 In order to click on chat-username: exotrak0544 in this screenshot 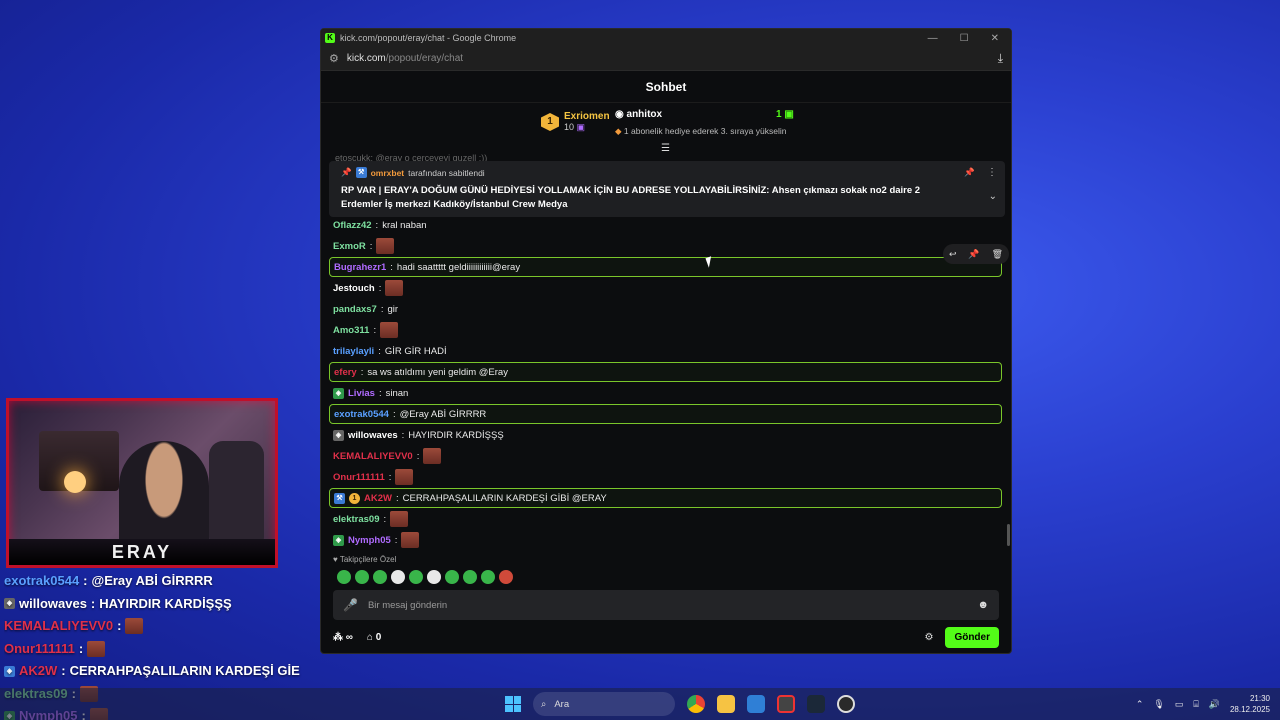, I will do `click(361, 414)`.